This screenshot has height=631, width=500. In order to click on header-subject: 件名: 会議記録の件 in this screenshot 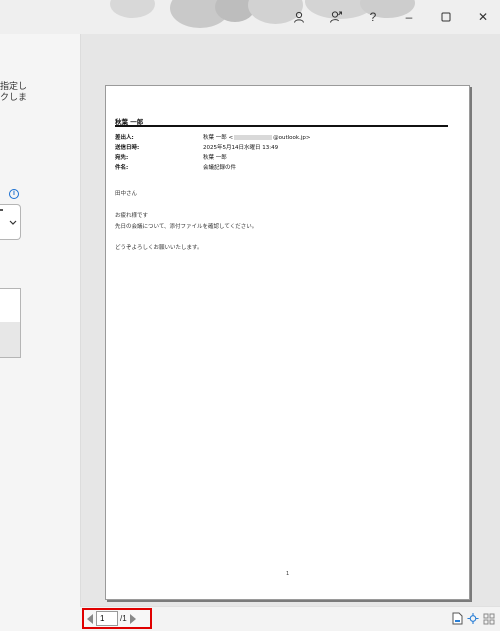, I will do `click(175, 167)`.